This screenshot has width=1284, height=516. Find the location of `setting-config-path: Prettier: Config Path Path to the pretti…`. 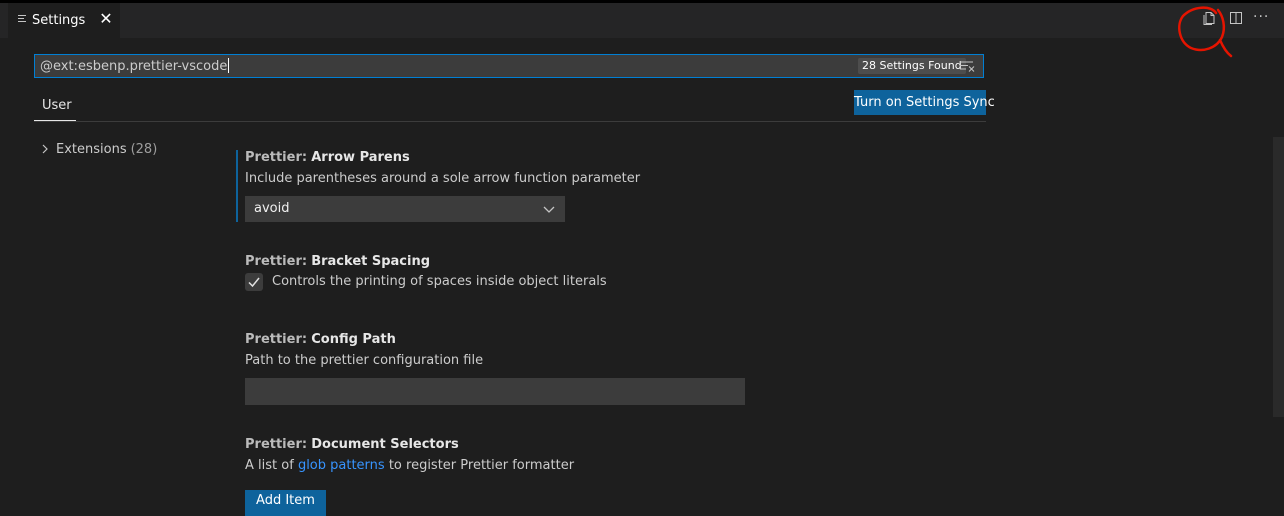

setting-config-path: Prettier: Config Path Path to the pretti… is located at coordinates (364, 349).